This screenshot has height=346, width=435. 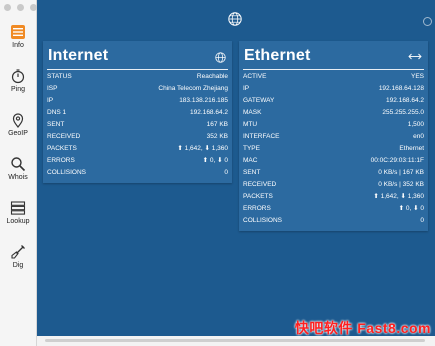 I want to click on info-value: 352 KB, so click(x=217, y=136).